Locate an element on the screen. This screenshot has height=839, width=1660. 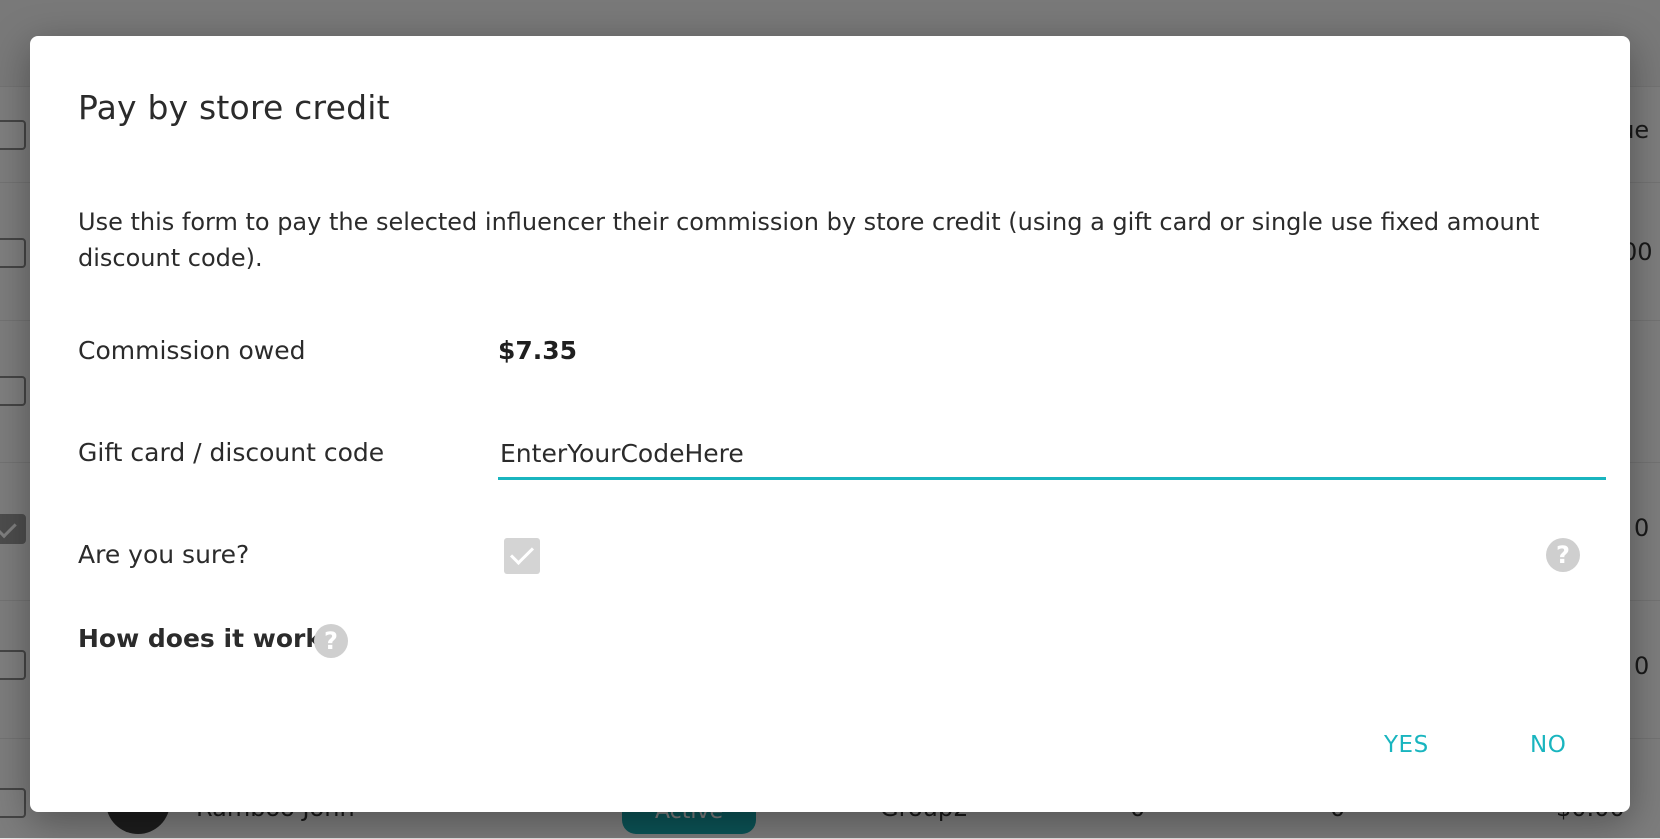
help-icon: ? is located at coordinates (1563, 555).